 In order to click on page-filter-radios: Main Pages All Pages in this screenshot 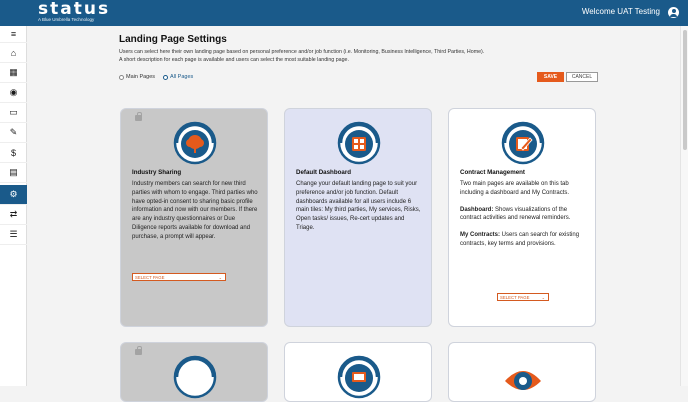, I will do `click(156, 77)`.